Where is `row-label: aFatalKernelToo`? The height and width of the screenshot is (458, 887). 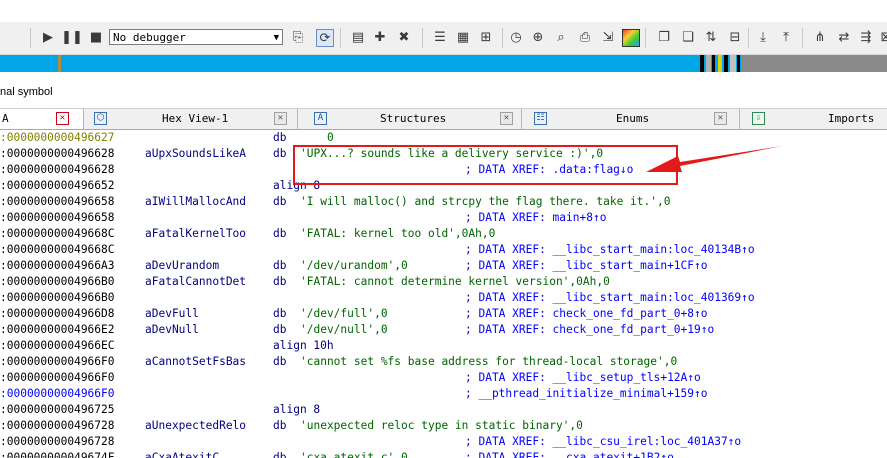 row-label: aFatalKernelToo is located at coordinates (195, 234).